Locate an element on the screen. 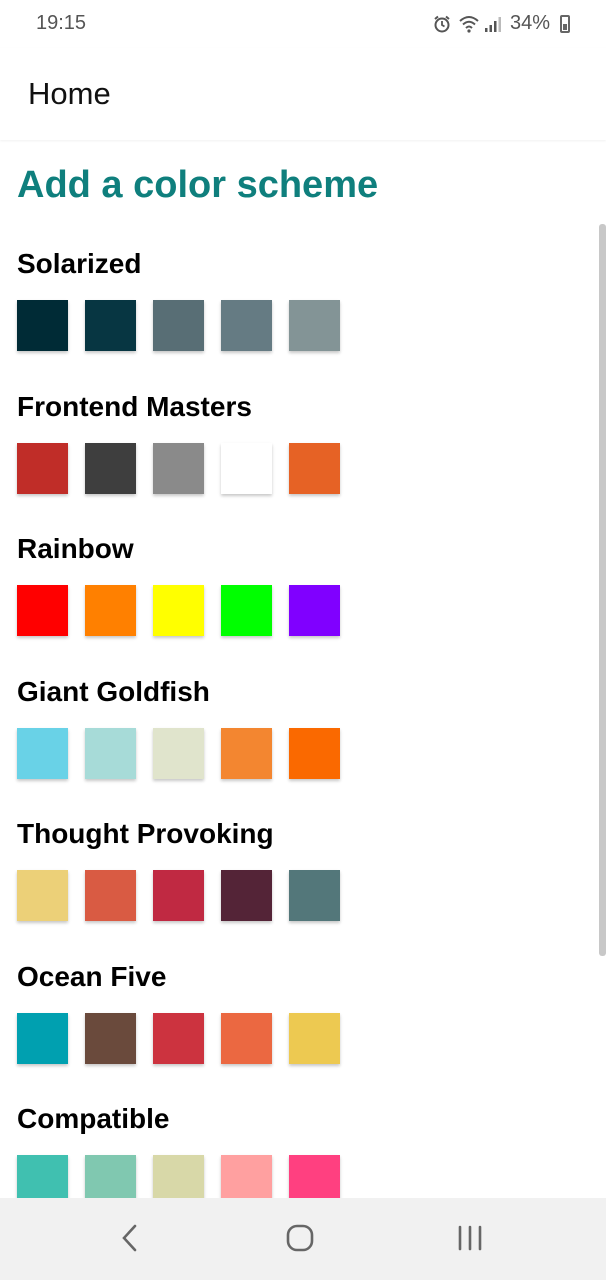  recents-icon is located at coordinates (470, 1240).